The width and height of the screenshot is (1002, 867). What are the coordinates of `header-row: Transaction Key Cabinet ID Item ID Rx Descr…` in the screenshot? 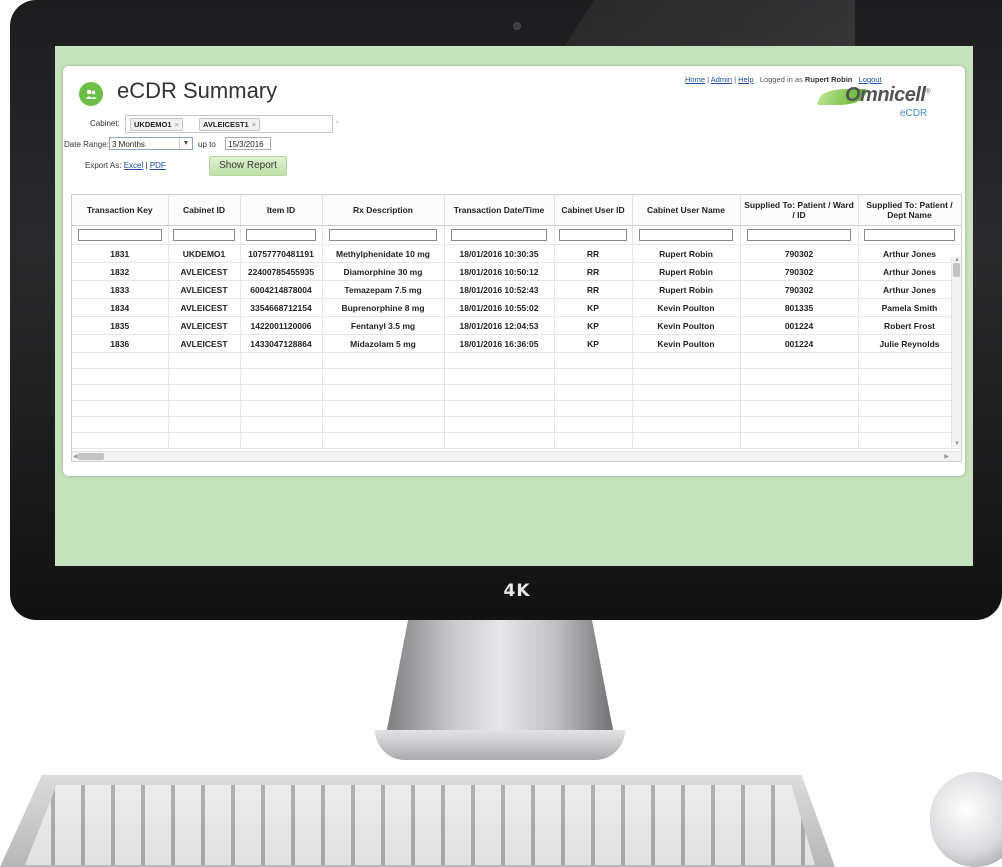 It's located at (516, 210).